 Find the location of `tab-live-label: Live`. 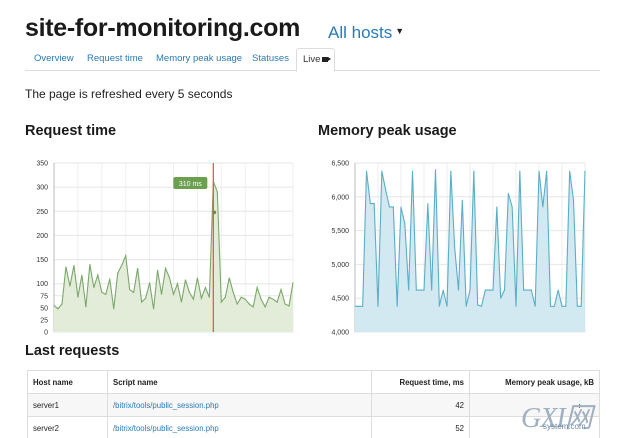

tab-live-label: Live is located at coordinates (311, 59).